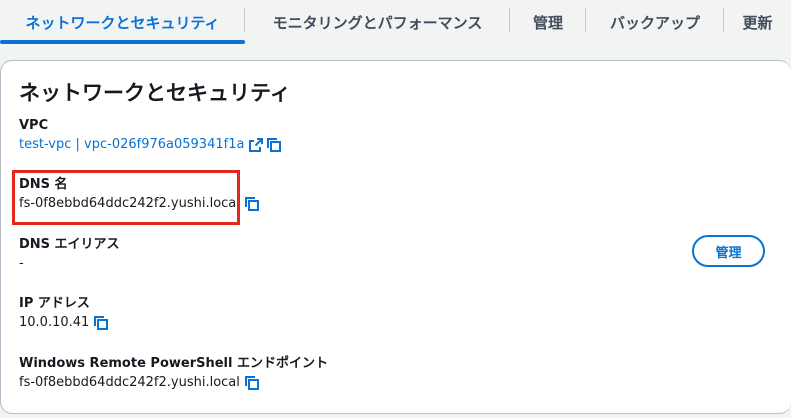  I want to click on ip-address-label: IP アドレス, so click(54, 303).